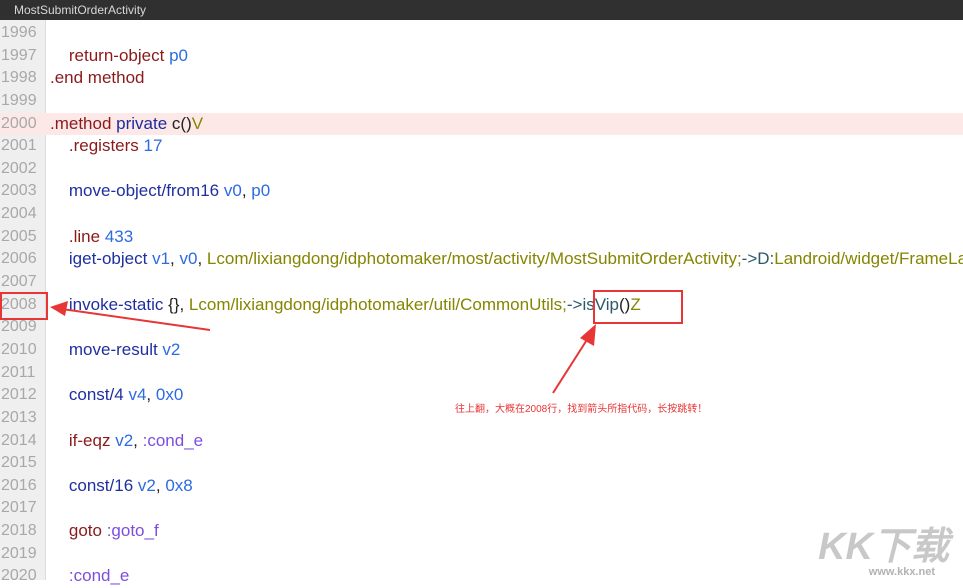 The height and width of the screenshot is (588, 963). Describe the element at coordinates (19, 485) in the screenshot. I see `line-number: 2016` at that location.